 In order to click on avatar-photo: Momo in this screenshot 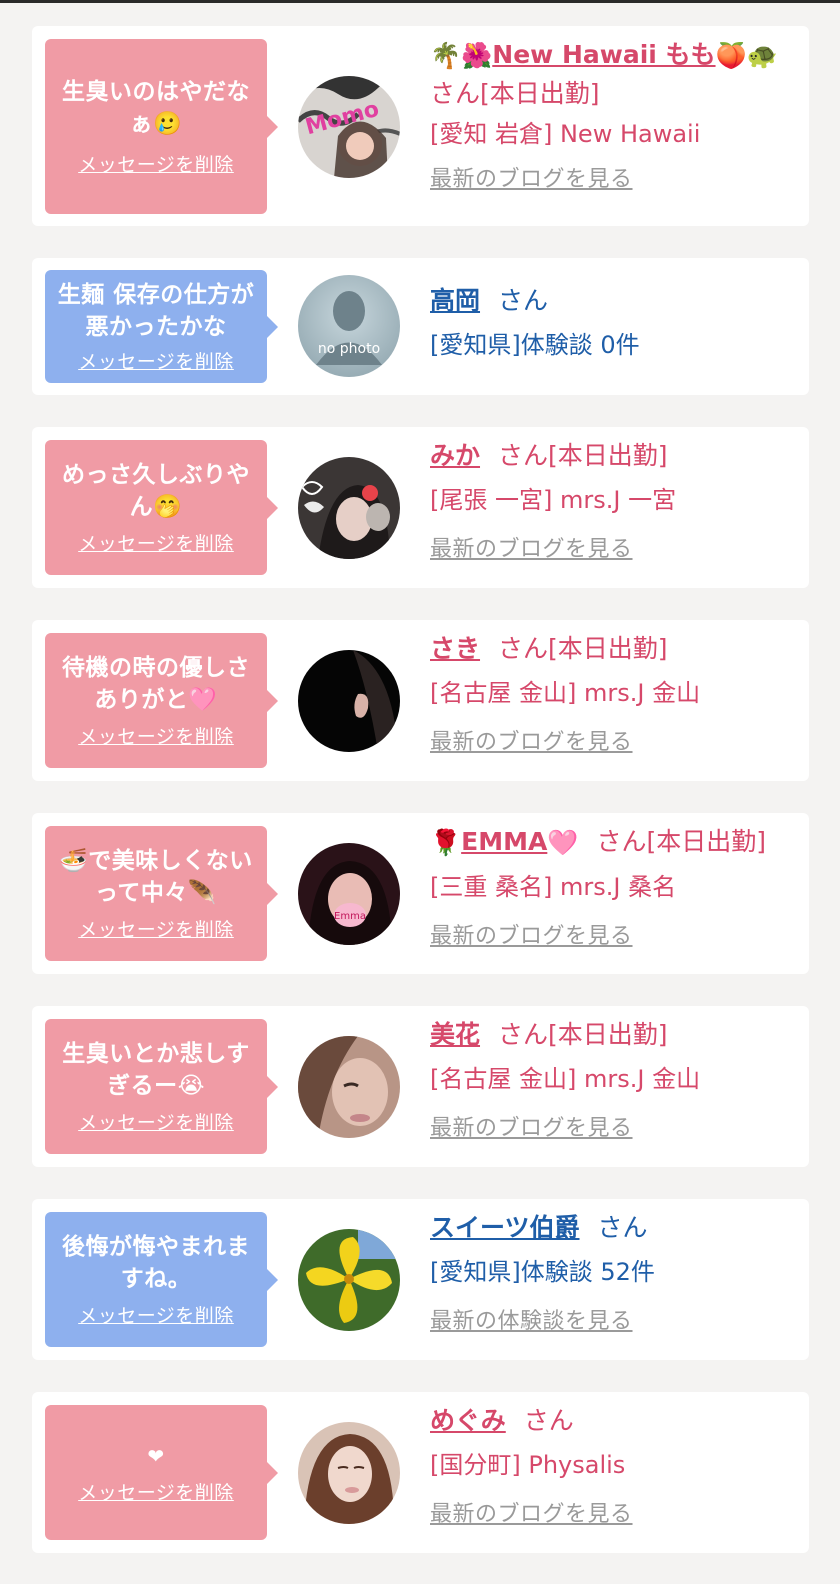, I will do `click(349, 127)`.